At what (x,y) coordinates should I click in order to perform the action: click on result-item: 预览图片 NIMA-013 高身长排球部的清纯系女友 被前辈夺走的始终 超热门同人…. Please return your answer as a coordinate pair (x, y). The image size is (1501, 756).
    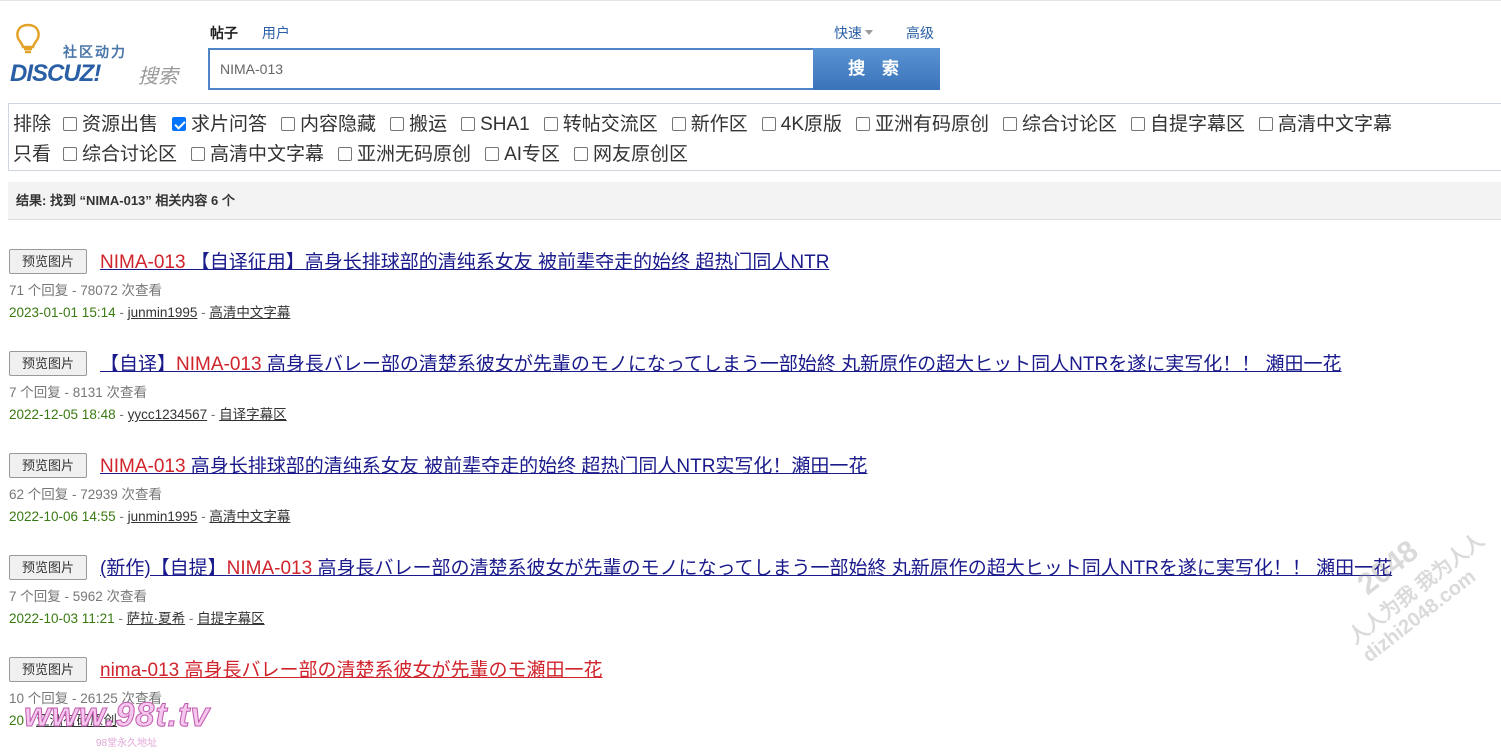
    Looking at the image, I should click on (753, 501).